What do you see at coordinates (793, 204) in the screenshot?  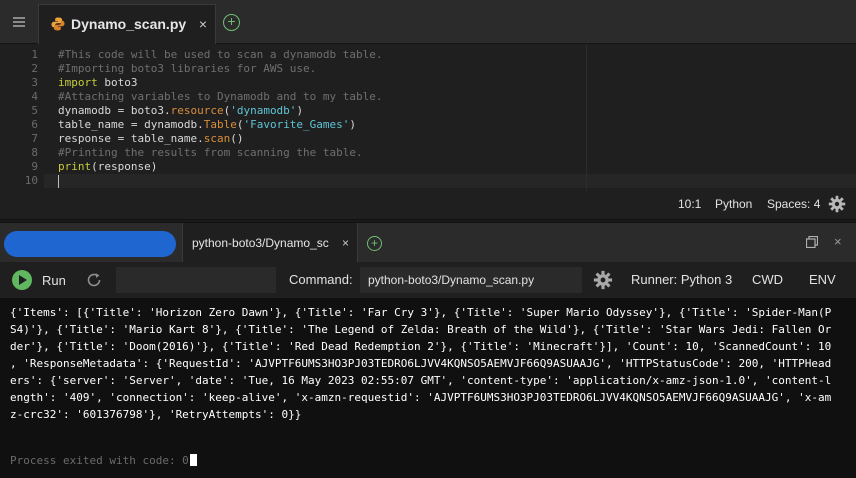 I see `indent-setting: Spaces: 4` at bounding box center [793, 204].